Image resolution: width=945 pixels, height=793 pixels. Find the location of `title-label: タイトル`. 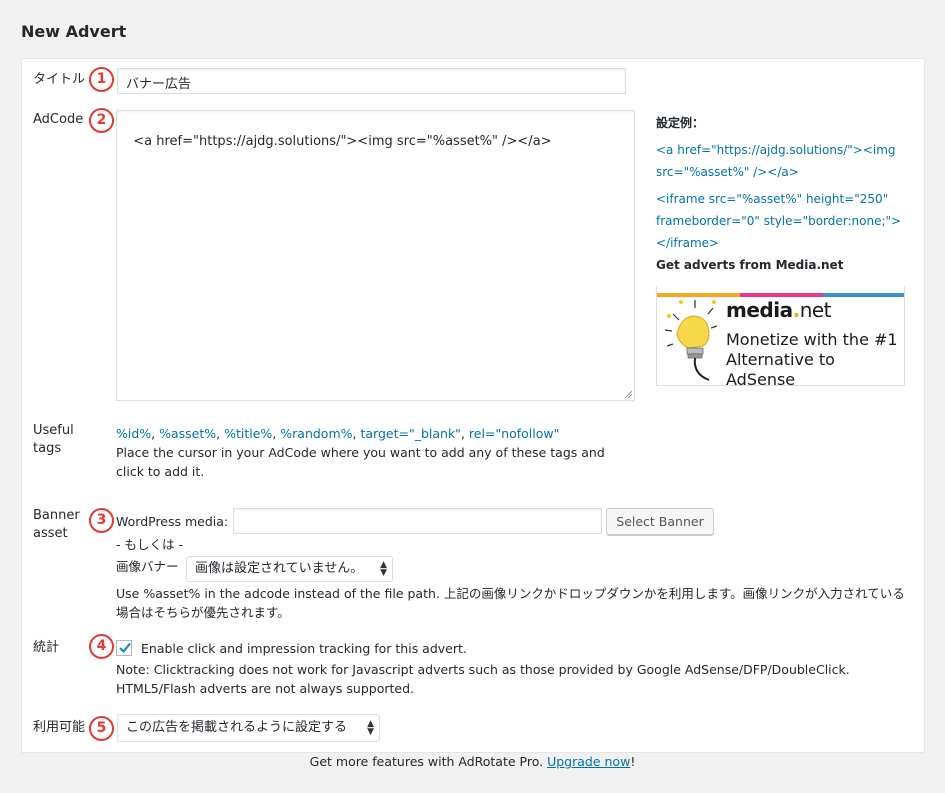

title-label: タイトル is located at coordinates (59, 79).